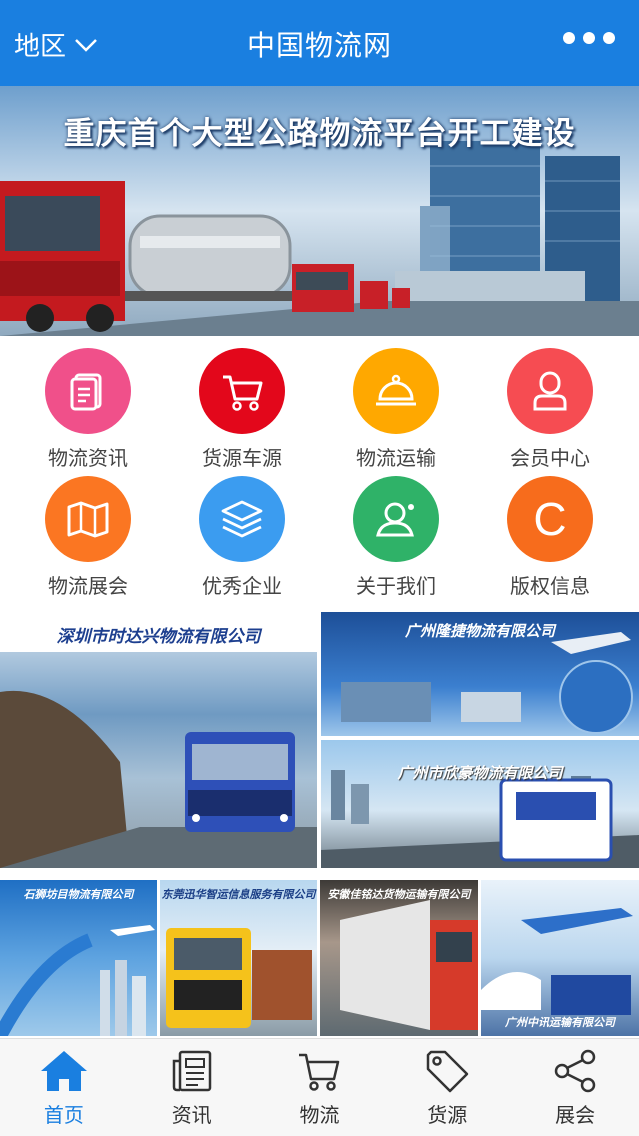 This screenshot has height=1136, width=639. I want to click on company-name: 广州市欣豪物流有限公司, so click(480, 773).